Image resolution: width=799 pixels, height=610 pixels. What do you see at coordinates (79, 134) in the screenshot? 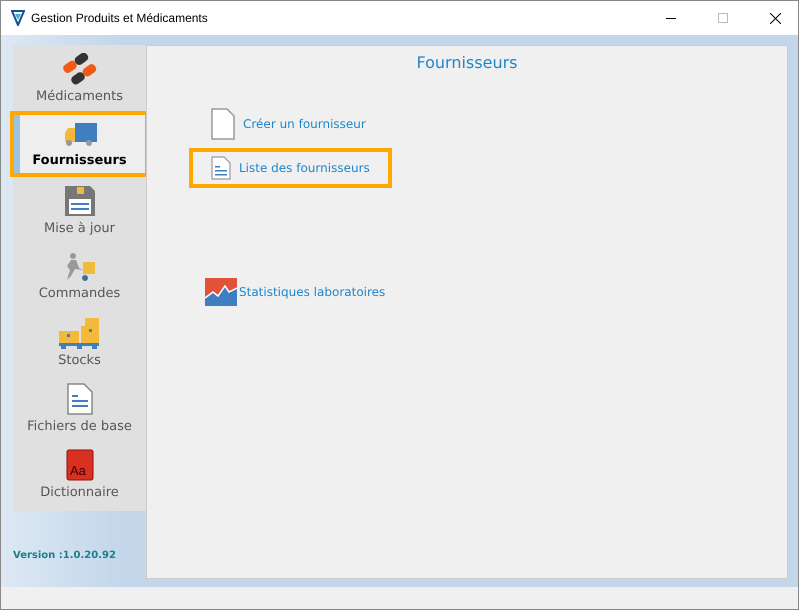
I see `truck-icon` at bounding box center [79, 134].